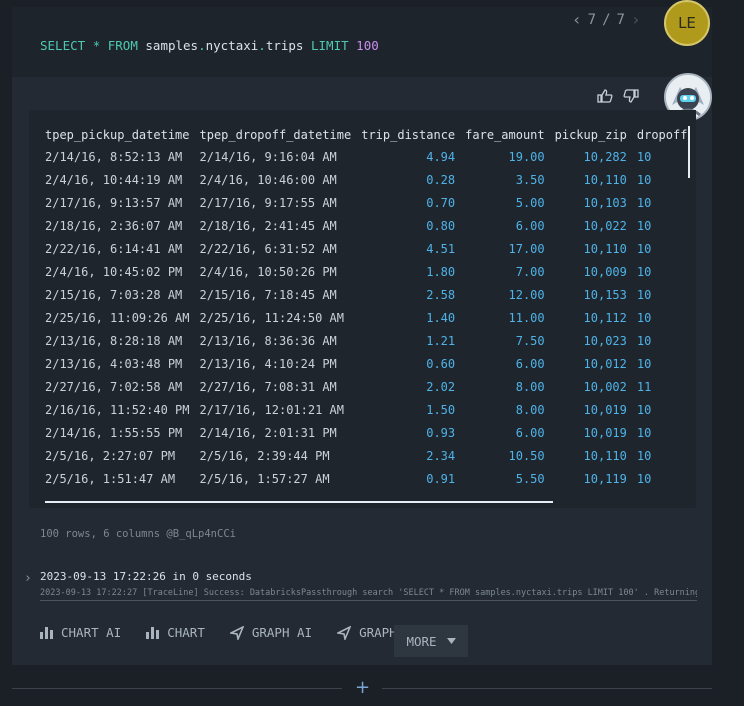  What do you see at coordinates (268, 248) in the screenshot?
I see `table-cell: 2/22/16, 6:31:52 AM` at bounding box center [268, 248].